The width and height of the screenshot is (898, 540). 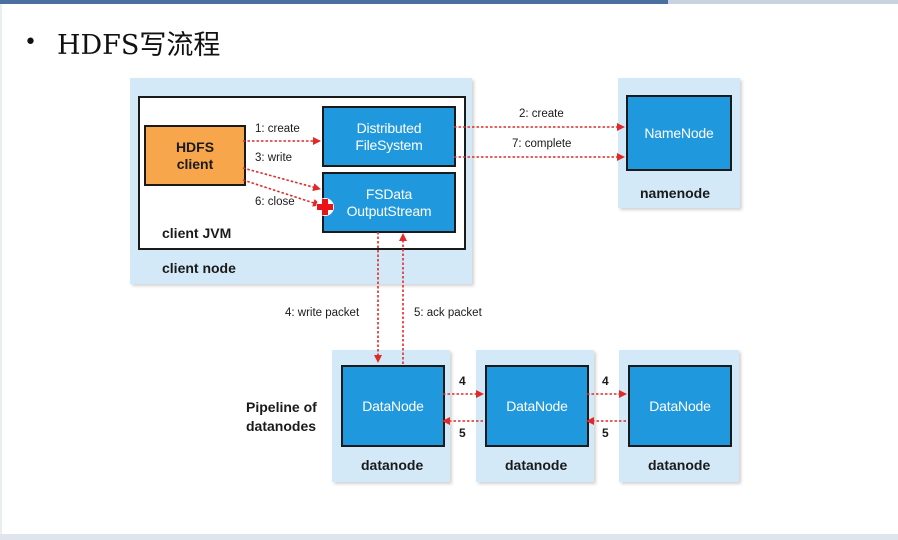 What do you see at coordinates (448, 313) in the screenshot?
I see `arrow-label-5-ack-packet: 5: ack packet` at bounding box center [448, 313].